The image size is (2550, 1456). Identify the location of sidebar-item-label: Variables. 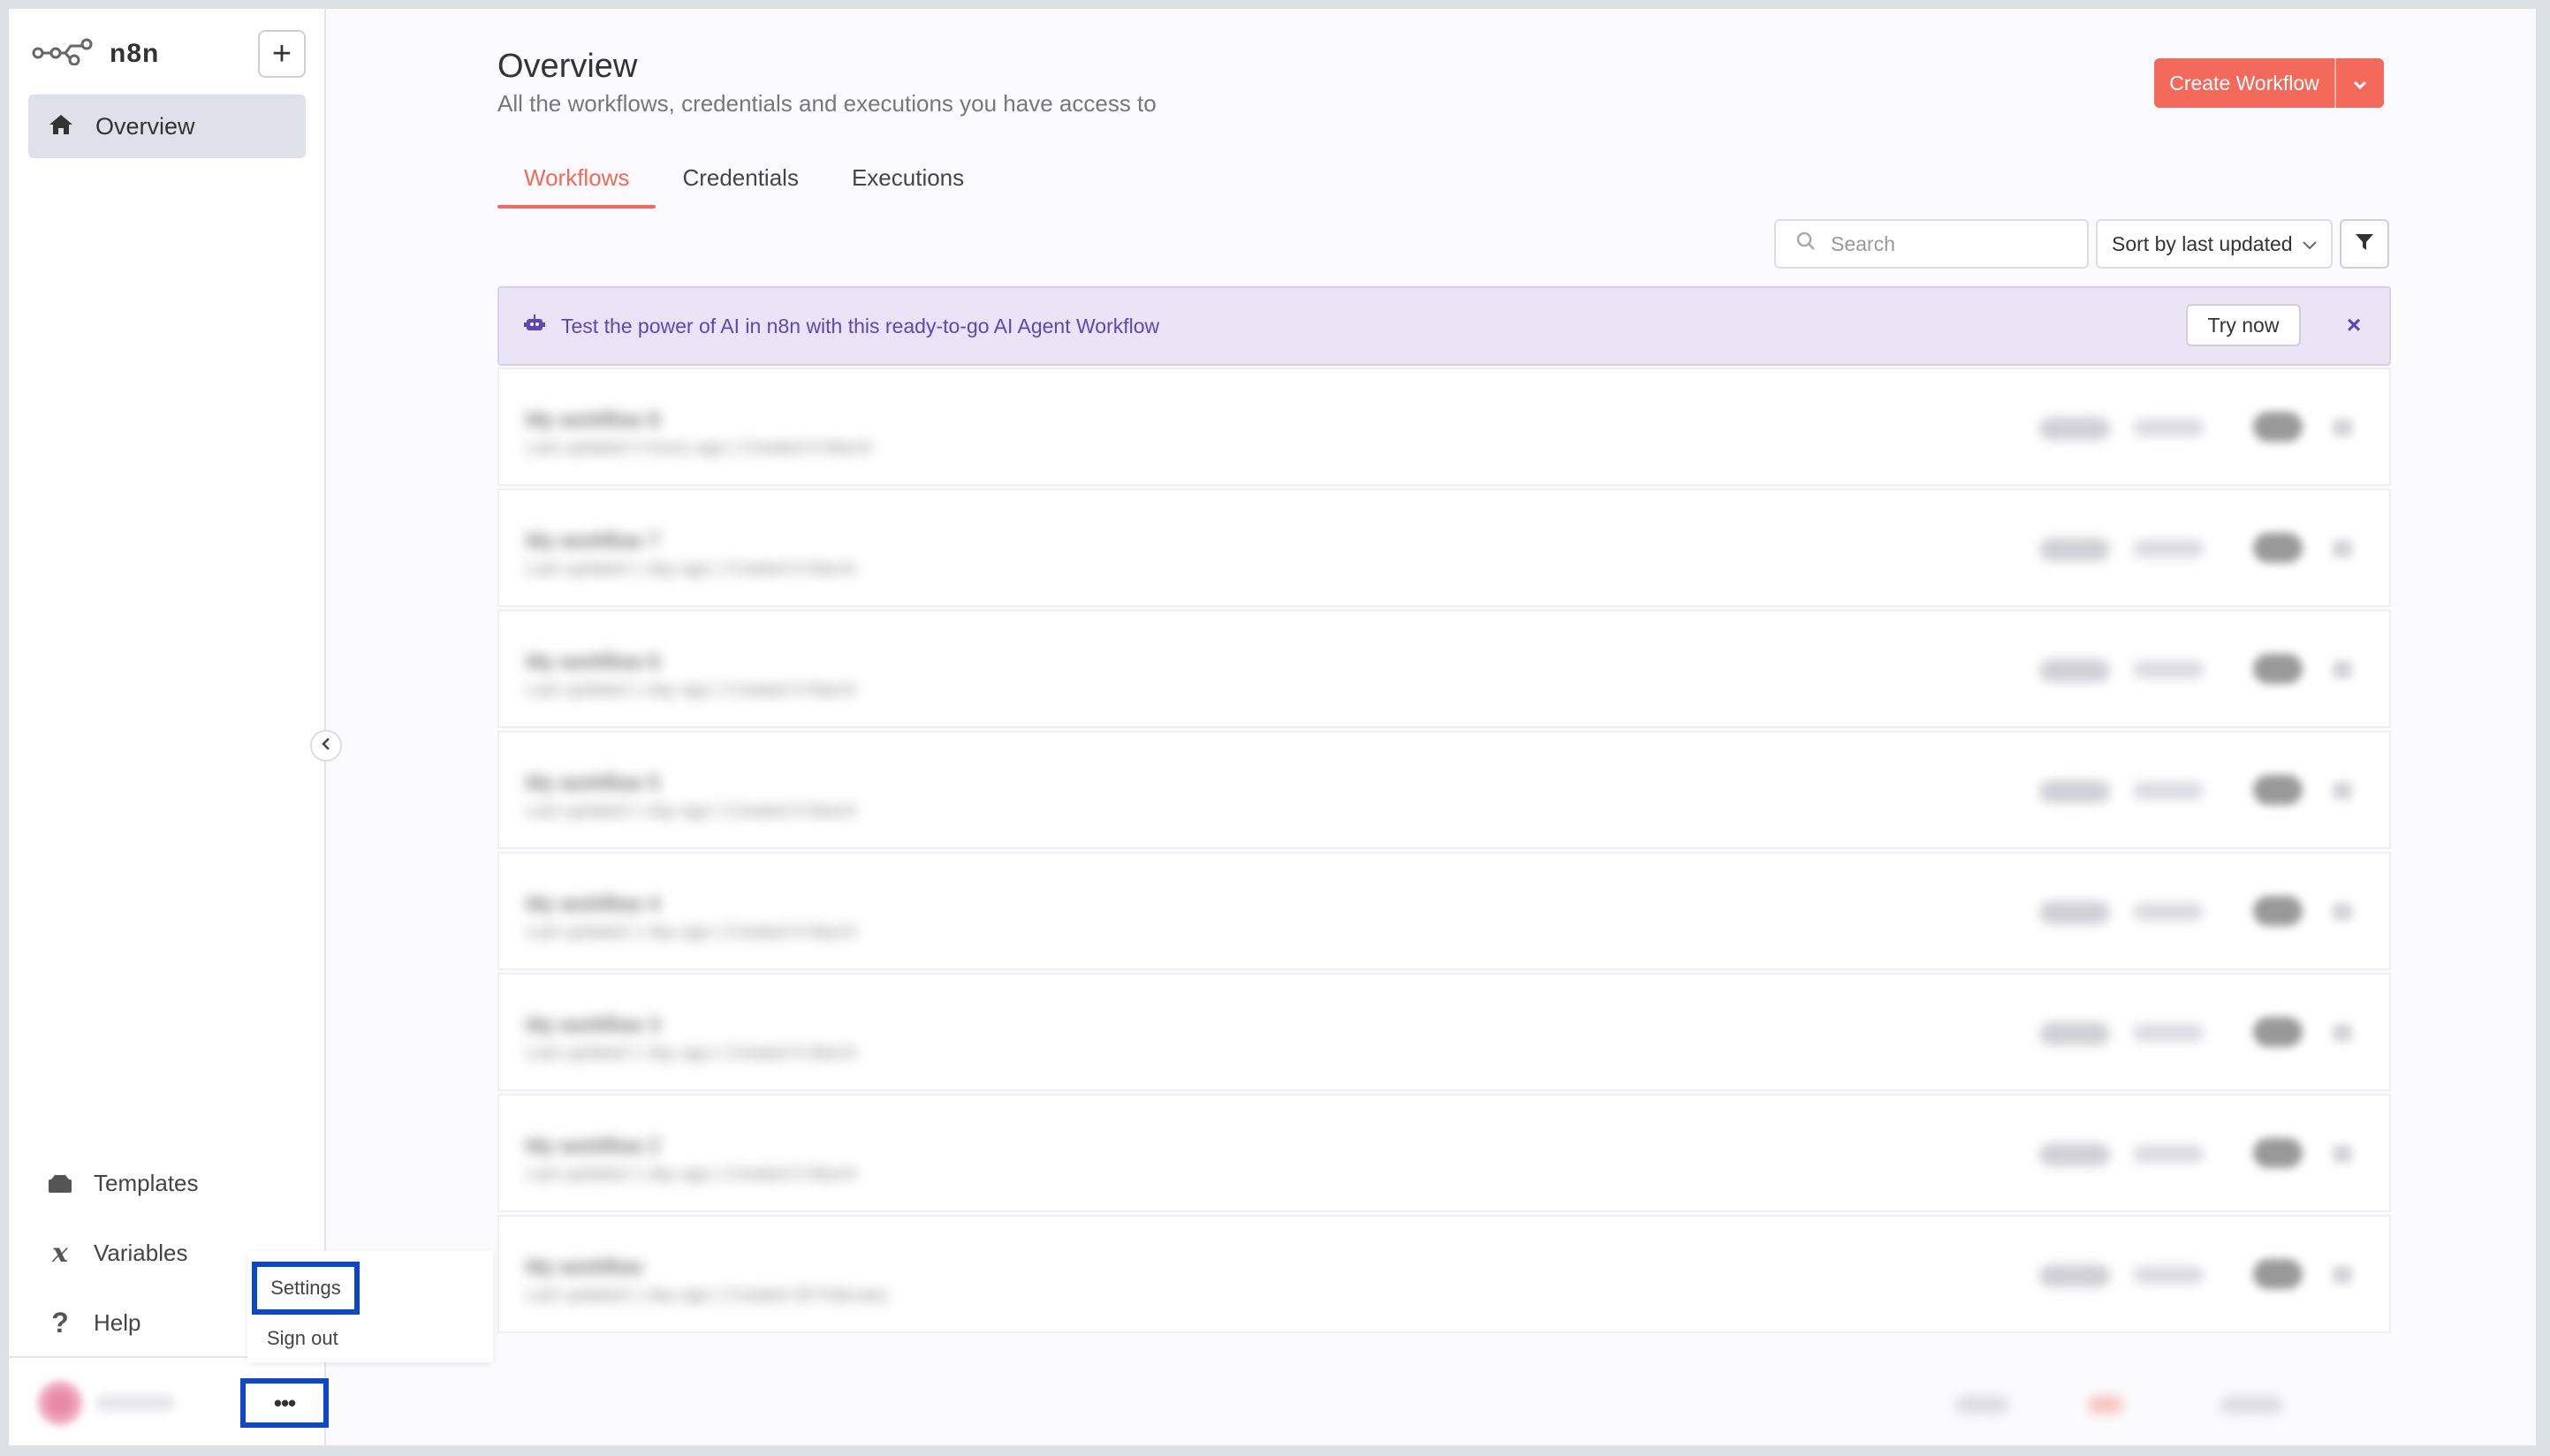
(141, 1253).